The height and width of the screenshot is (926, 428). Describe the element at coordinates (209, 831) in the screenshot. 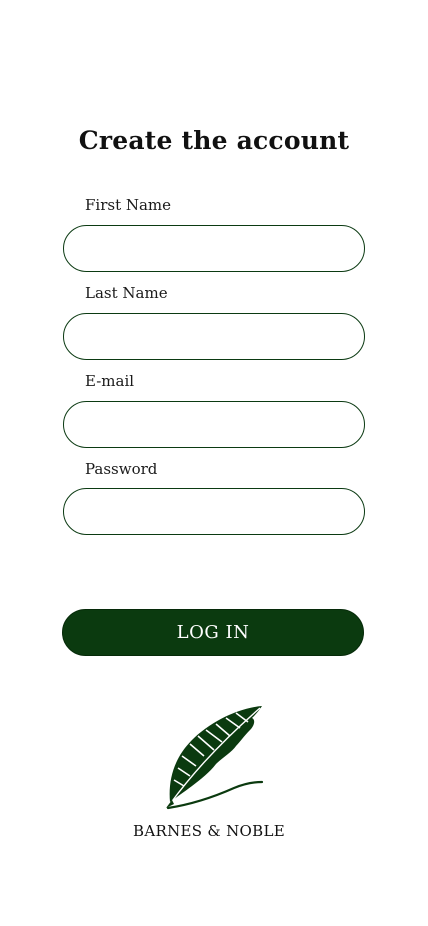

I see `brand-name: BARNES & NOBLE` at that location.